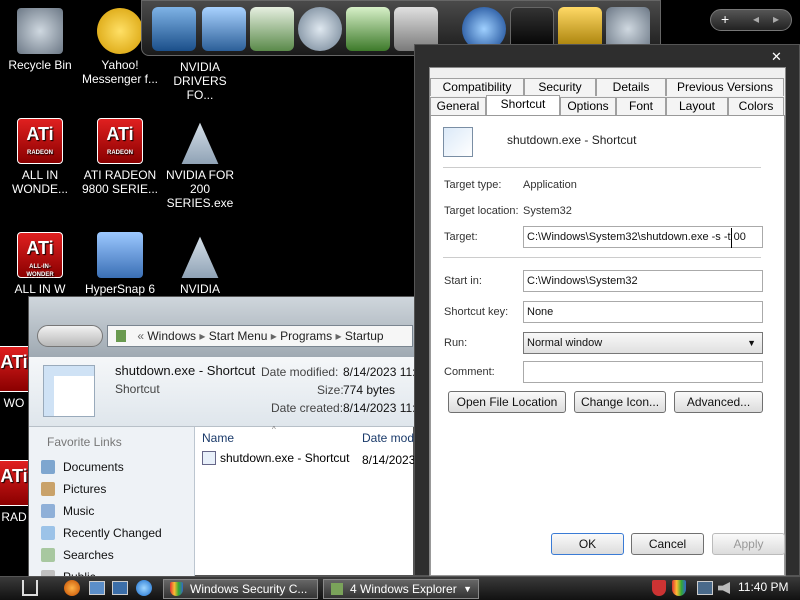 Image resolution: width=800 pixels, height=600 pixels. Describe the element at coordinates (463, 281) in the screenshot. I see `start-in-label: Start in:` at that location.